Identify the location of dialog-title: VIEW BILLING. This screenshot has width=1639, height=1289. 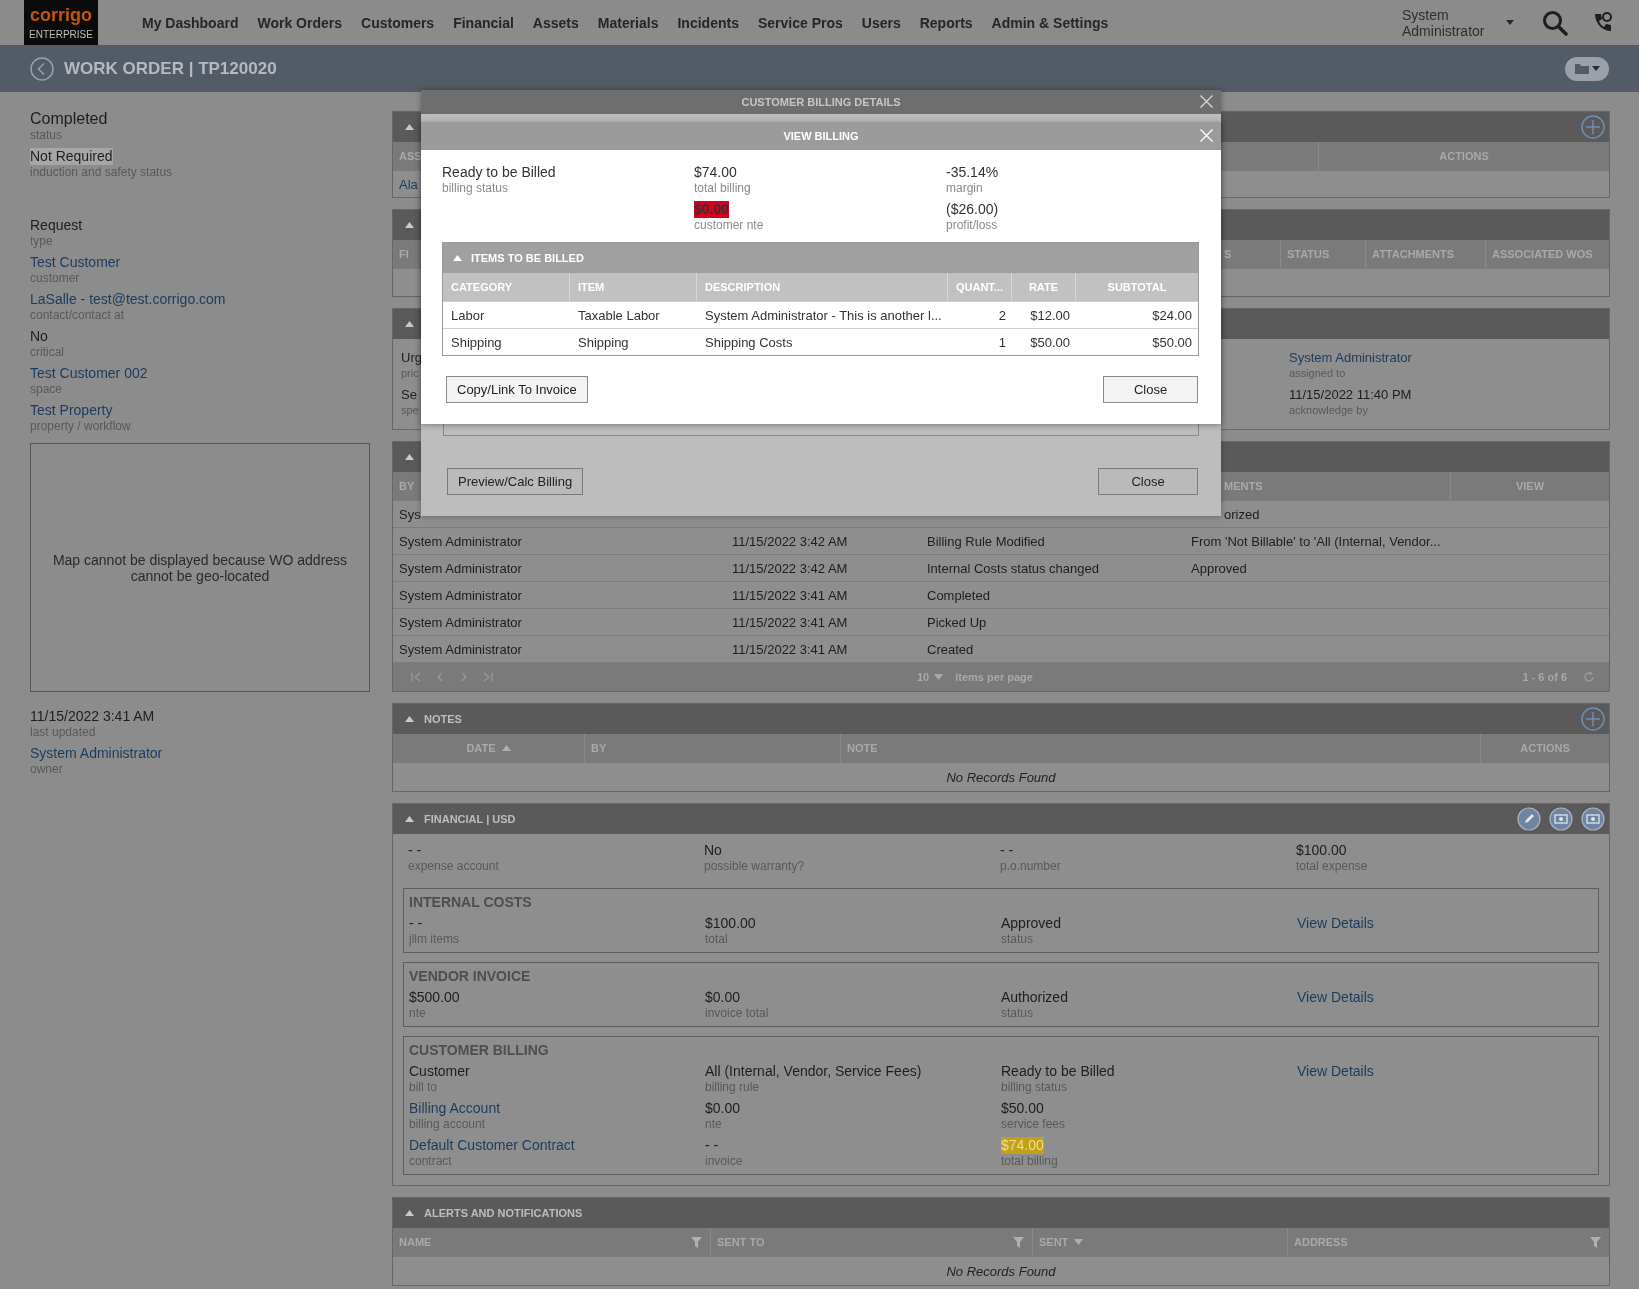
(821, 136).